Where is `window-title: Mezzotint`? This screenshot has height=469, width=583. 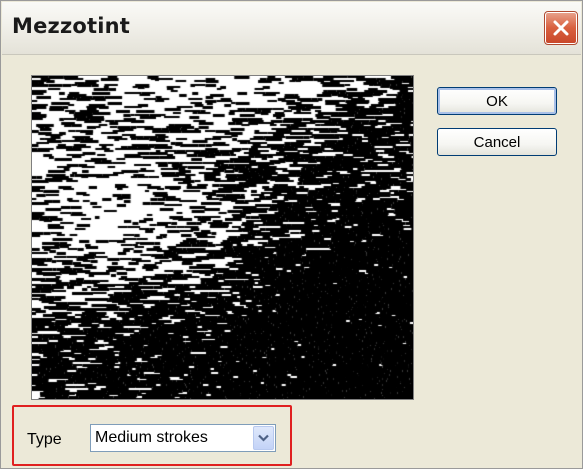
window-title: Mezzotint is located at coordinates (71, 26).